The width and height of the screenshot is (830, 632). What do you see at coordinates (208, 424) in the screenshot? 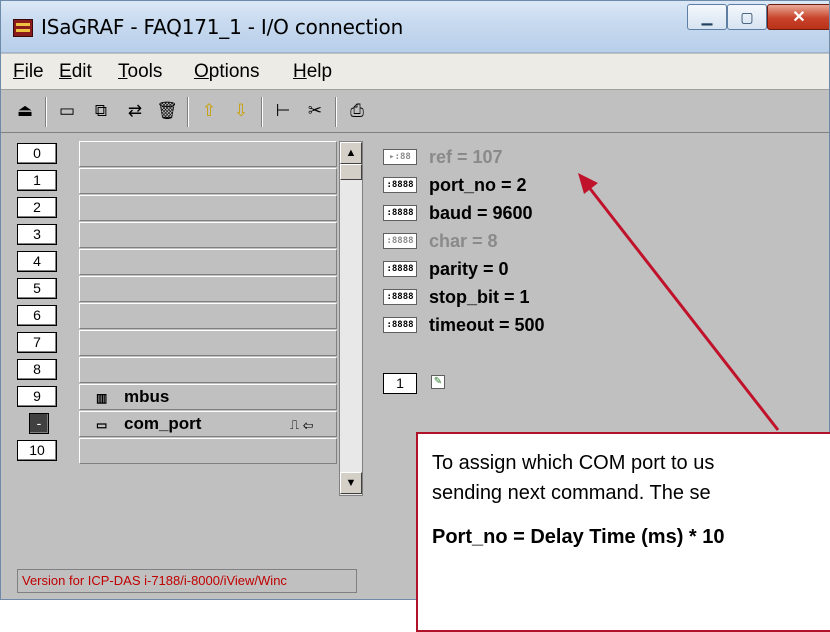
I see `slot-cell: ▭ com_port ⎍ ⇦` at bounding box center [208, 424].